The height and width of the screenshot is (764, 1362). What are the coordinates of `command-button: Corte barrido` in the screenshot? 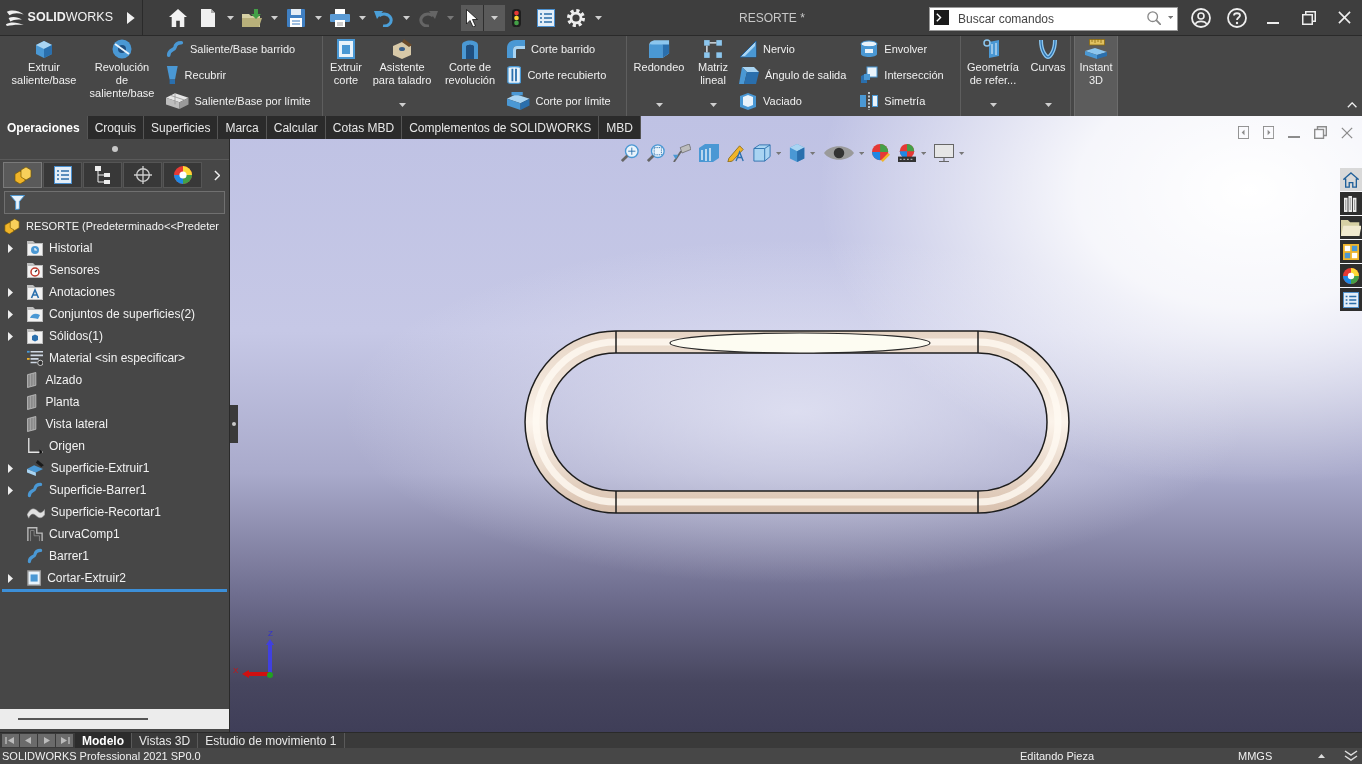 It's located at (559, 49).